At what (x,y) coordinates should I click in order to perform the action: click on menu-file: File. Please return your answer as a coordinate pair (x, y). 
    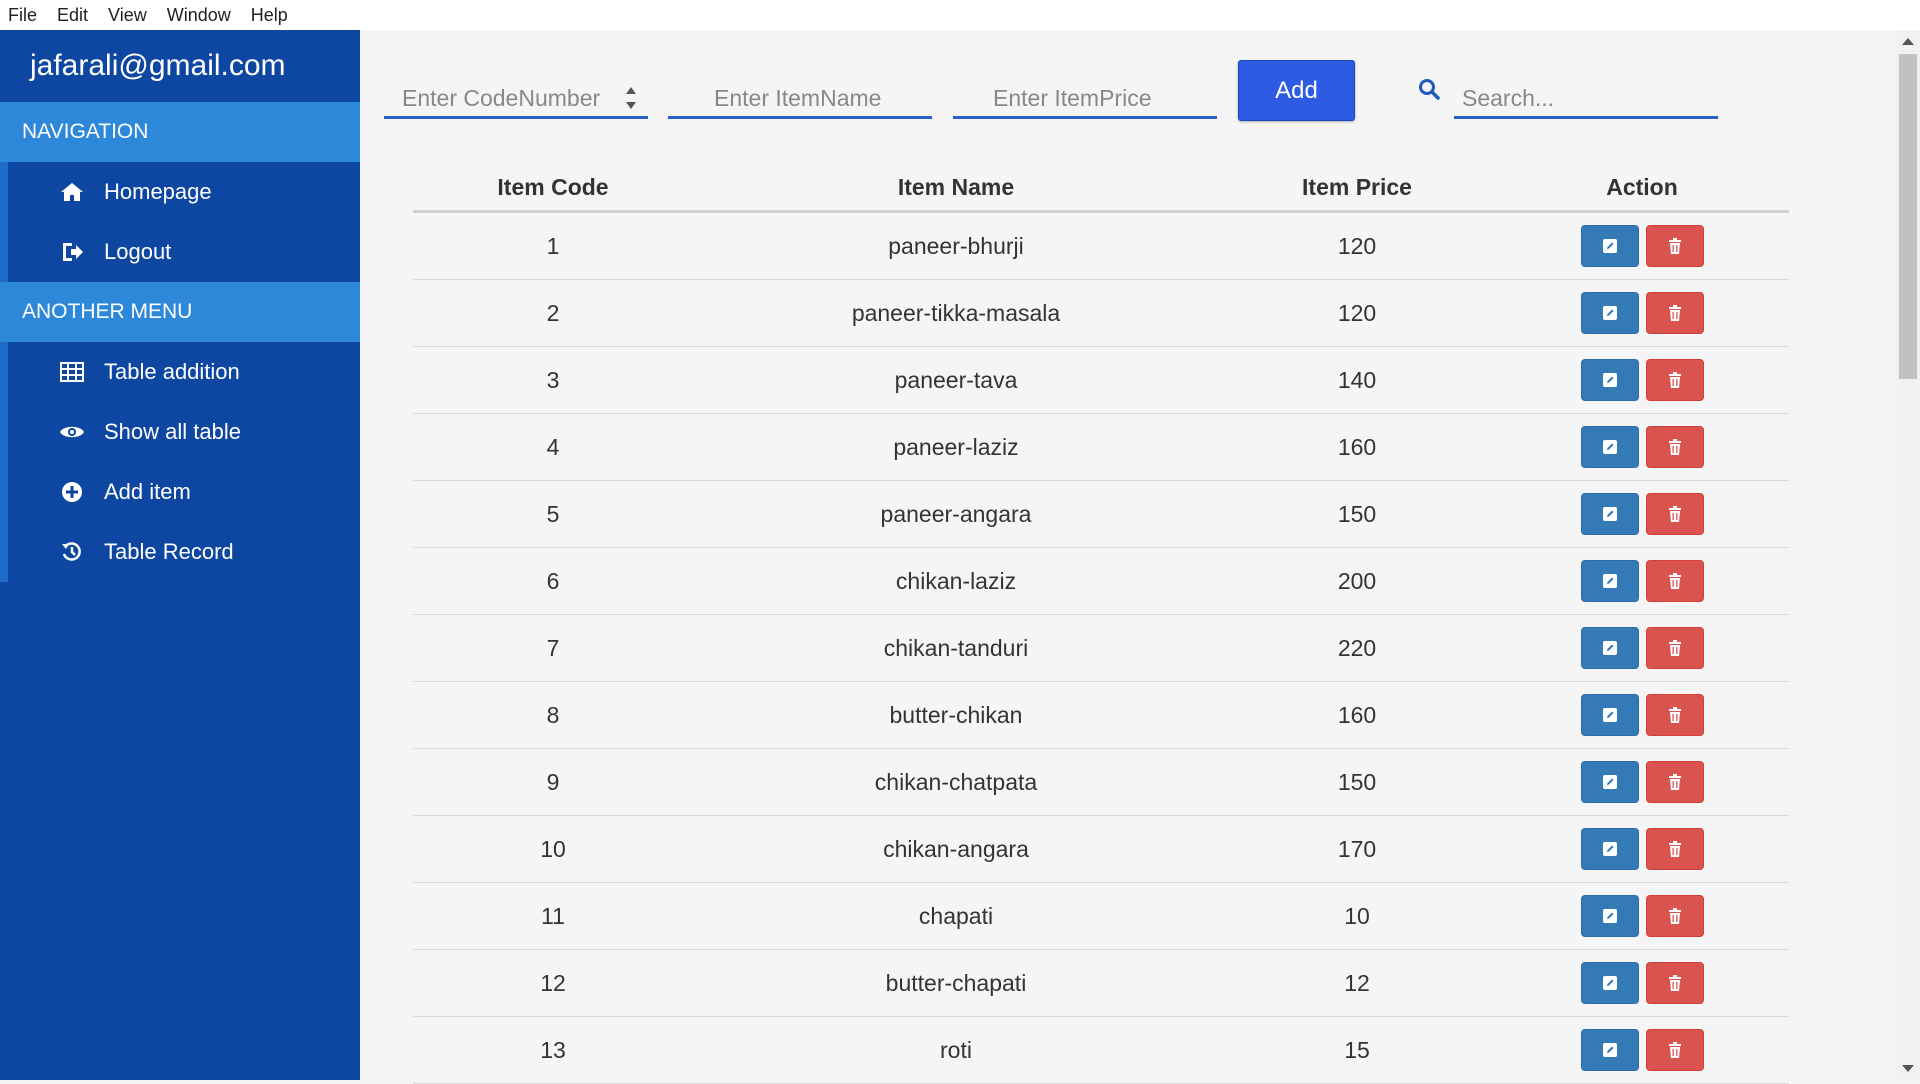
    Looking at the image, I should click on (23, 15).